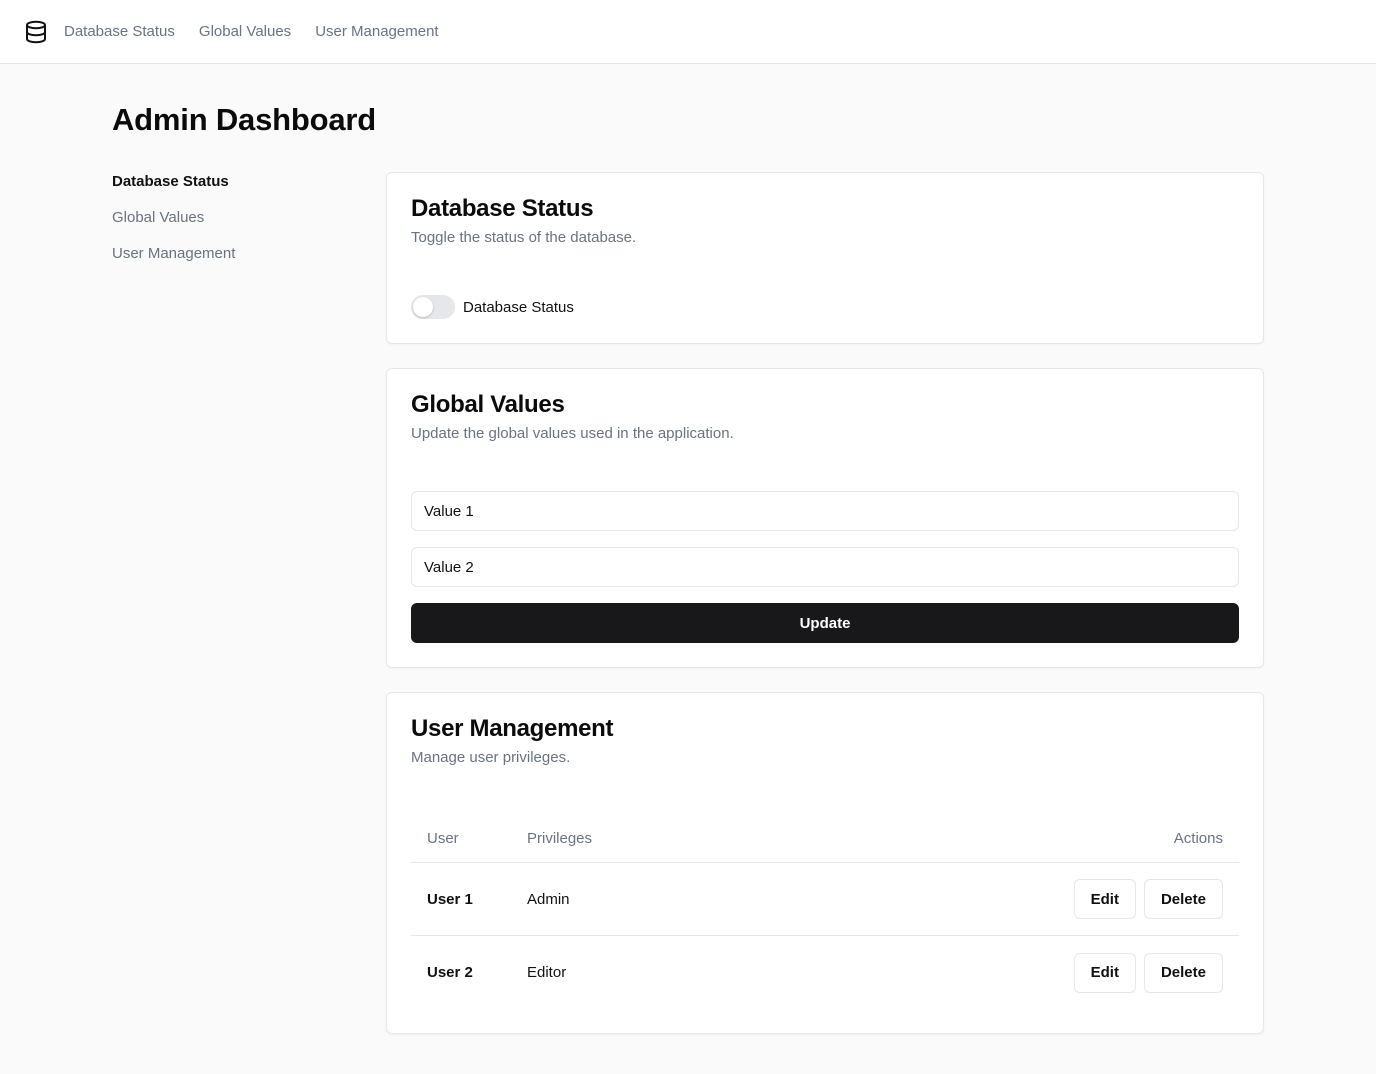 This screenshot has height=1074, width=1376. What do you see at coordinates (518, 307) in the screenshot?
I see `database-status-toggle-label: Database Status` at bounding box center [518, 307].